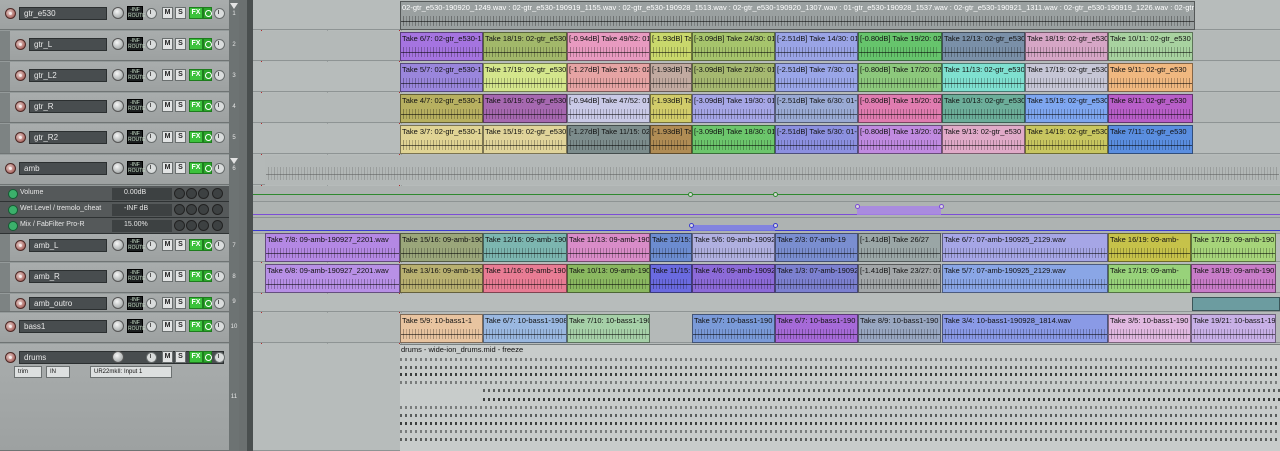 This screenshot has width=1280, height=451. I want to click on take-item: Take 7/11: 02-gtr_e530, so click(1150, 139).